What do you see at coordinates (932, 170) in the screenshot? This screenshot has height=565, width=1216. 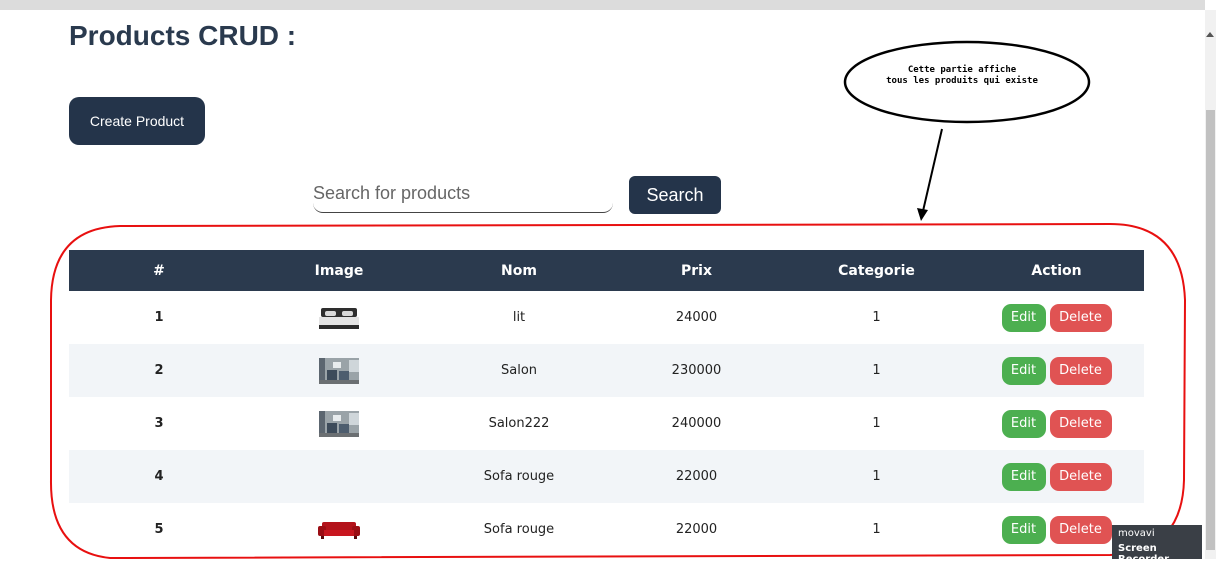 I see `annotation-arrow-line` at bounding box center [932, 170].